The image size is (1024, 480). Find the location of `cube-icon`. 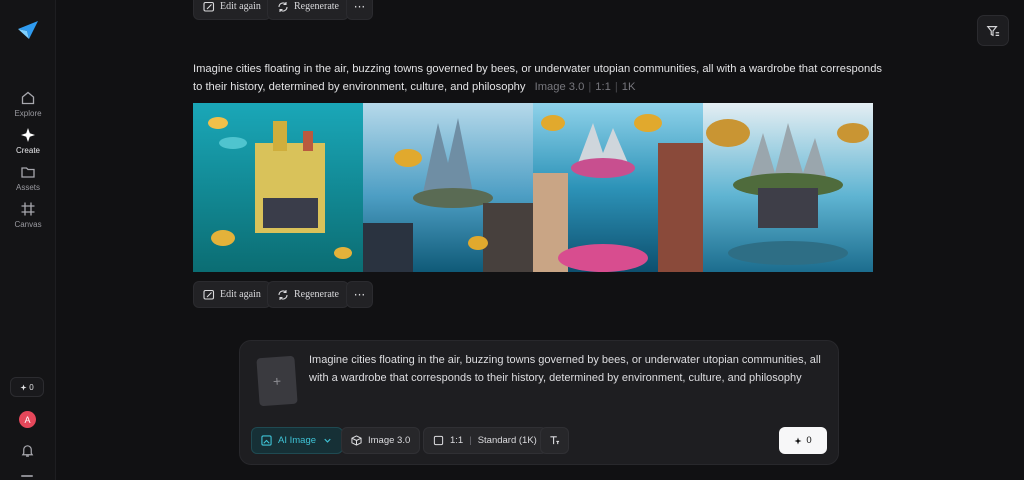

cube-icon is located at coordinates (356, 440).